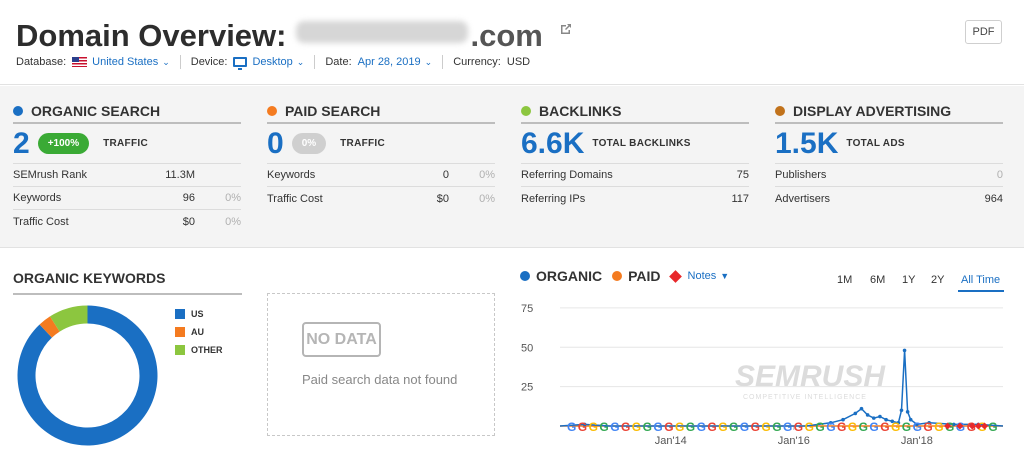  What do you see at coordinates (644, 276) in the screenshot?
I see `legend-paid: PAID` at bounding box center [644, 276].